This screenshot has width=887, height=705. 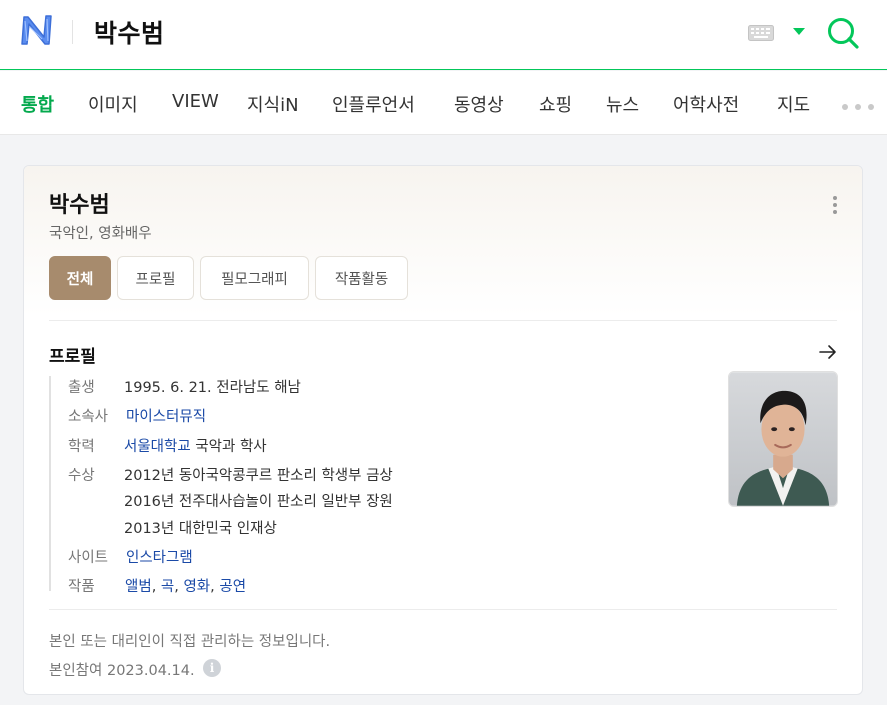 I want to click on search-query: 박수범, so click(x=129, y=32).